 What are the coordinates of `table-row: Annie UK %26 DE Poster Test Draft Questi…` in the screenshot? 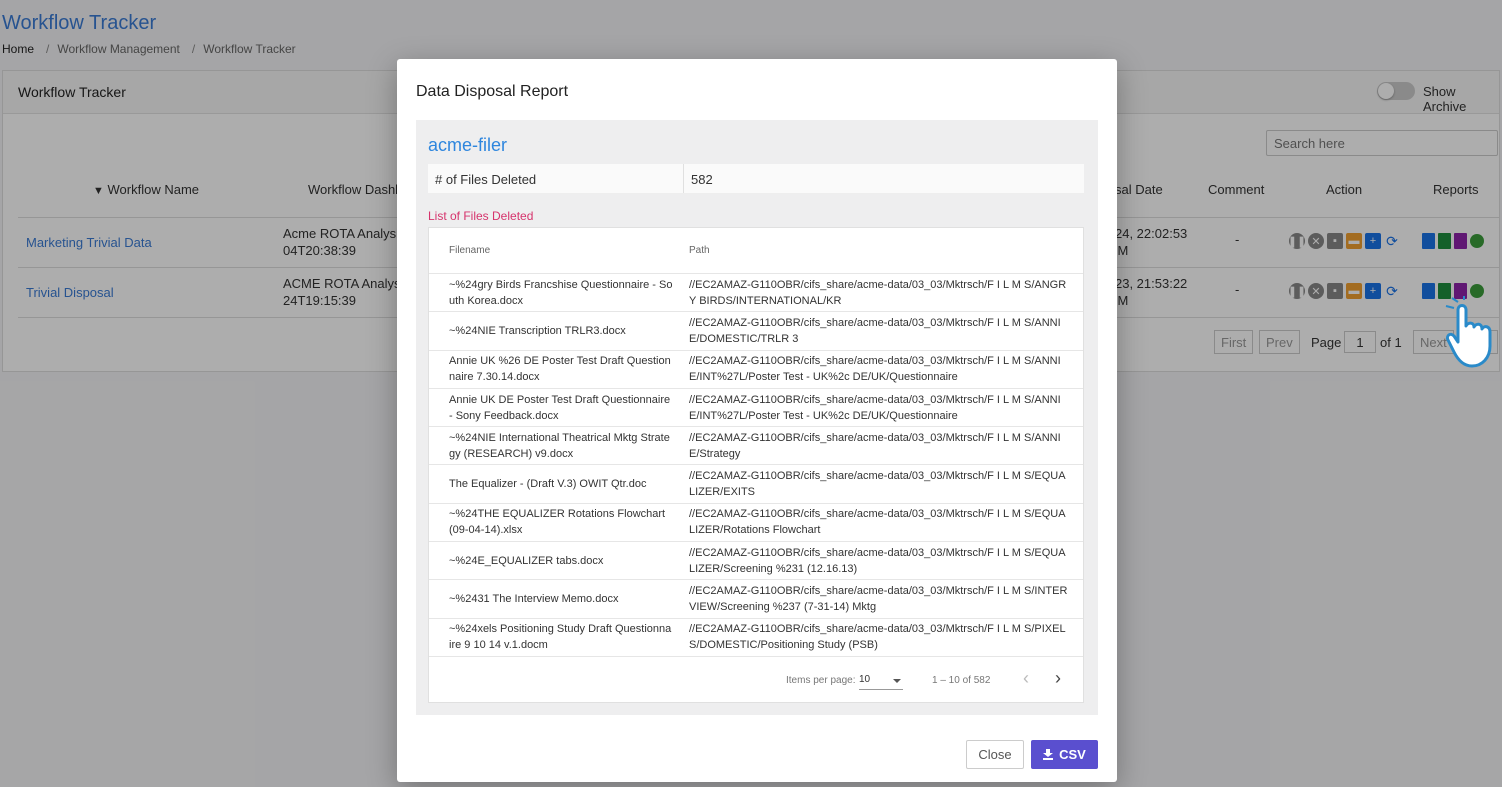 It's located at (756, 370).